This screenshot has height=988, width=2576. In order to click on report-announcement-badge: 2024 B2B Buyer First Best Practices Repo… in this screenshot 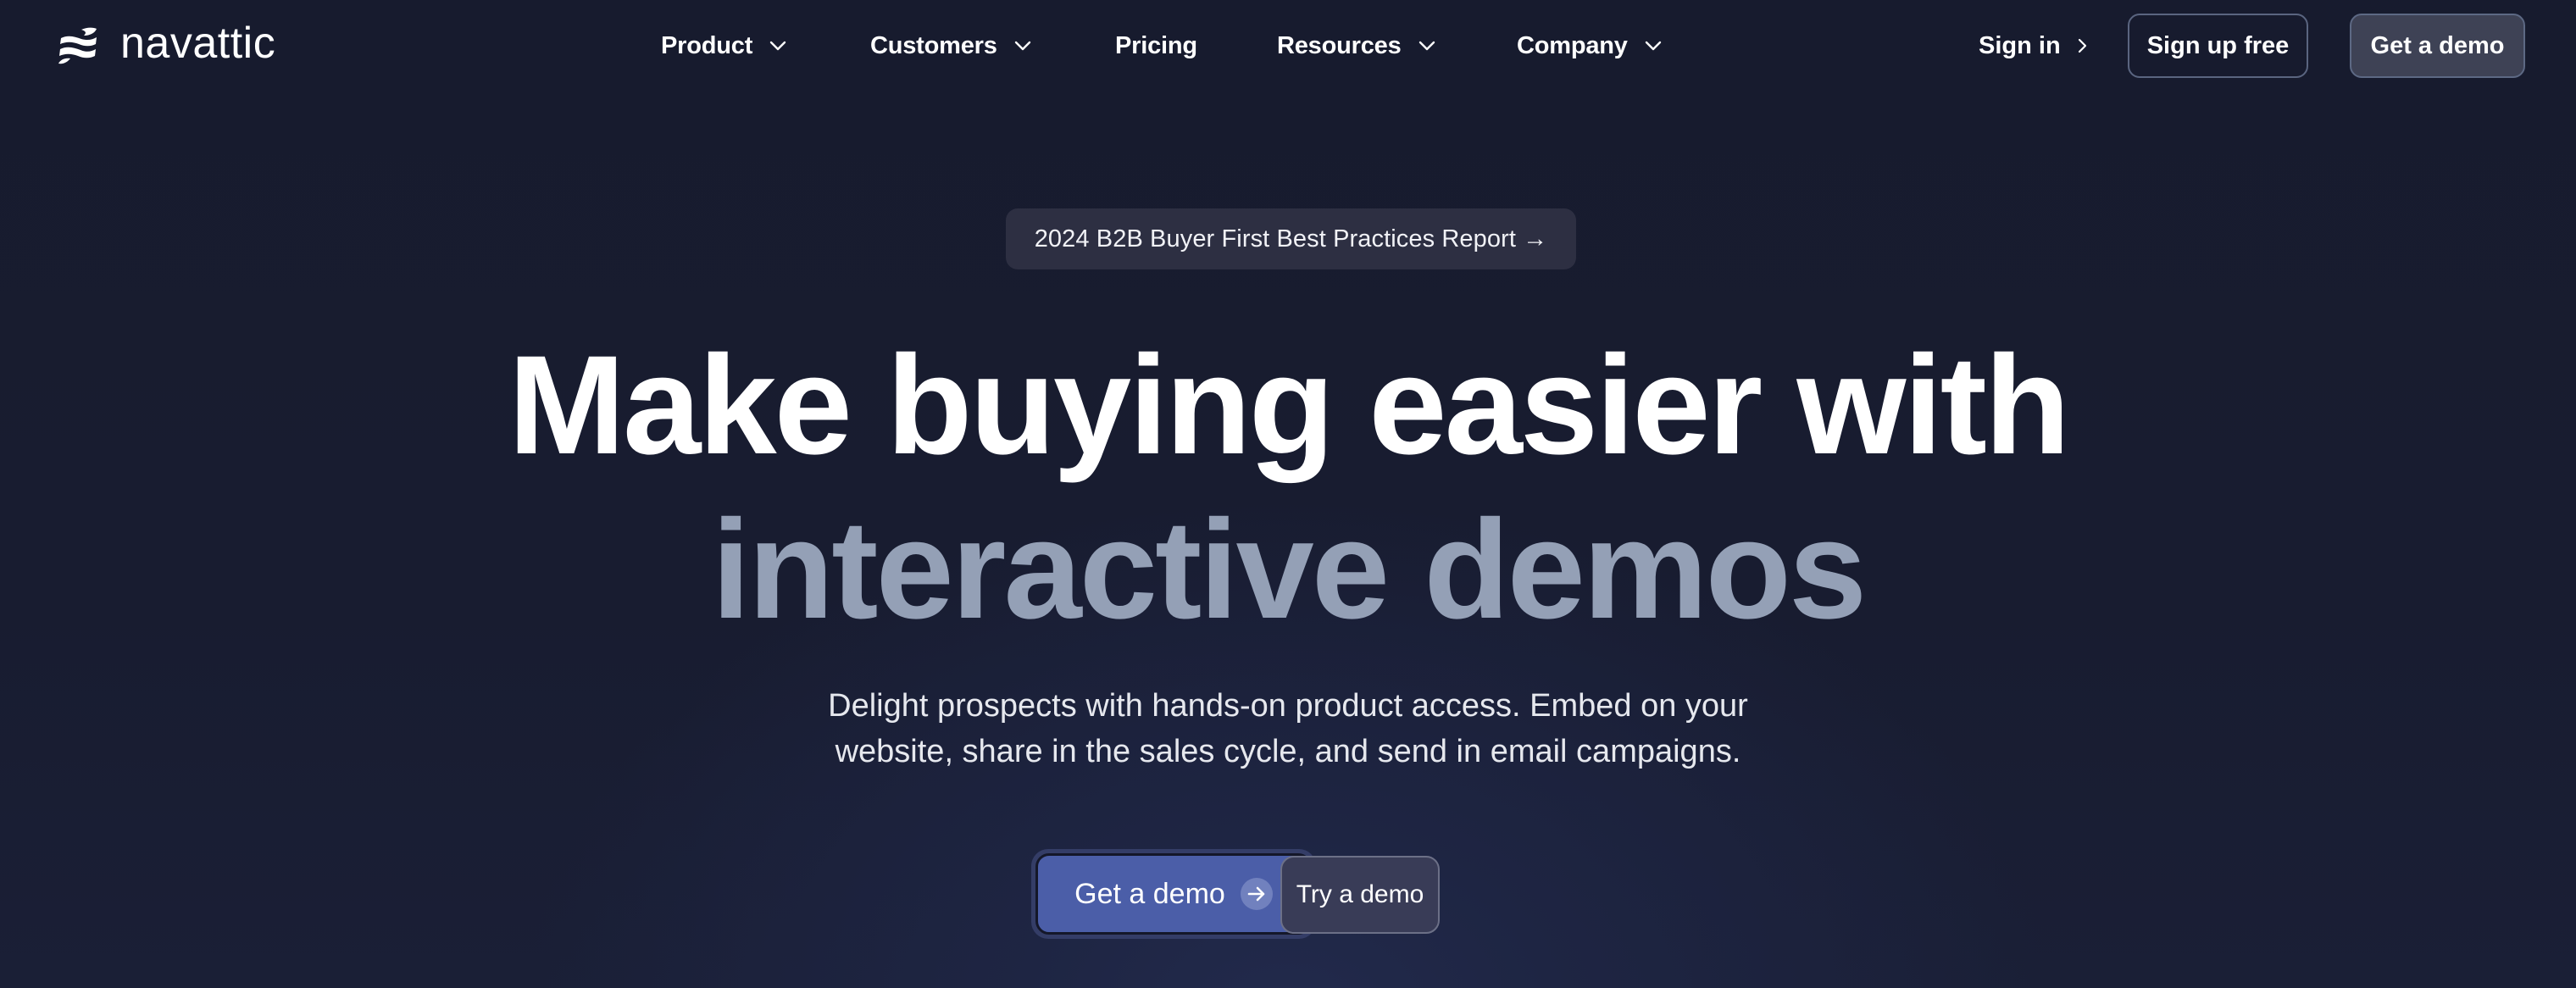, I will do `click(1291, 238)`.